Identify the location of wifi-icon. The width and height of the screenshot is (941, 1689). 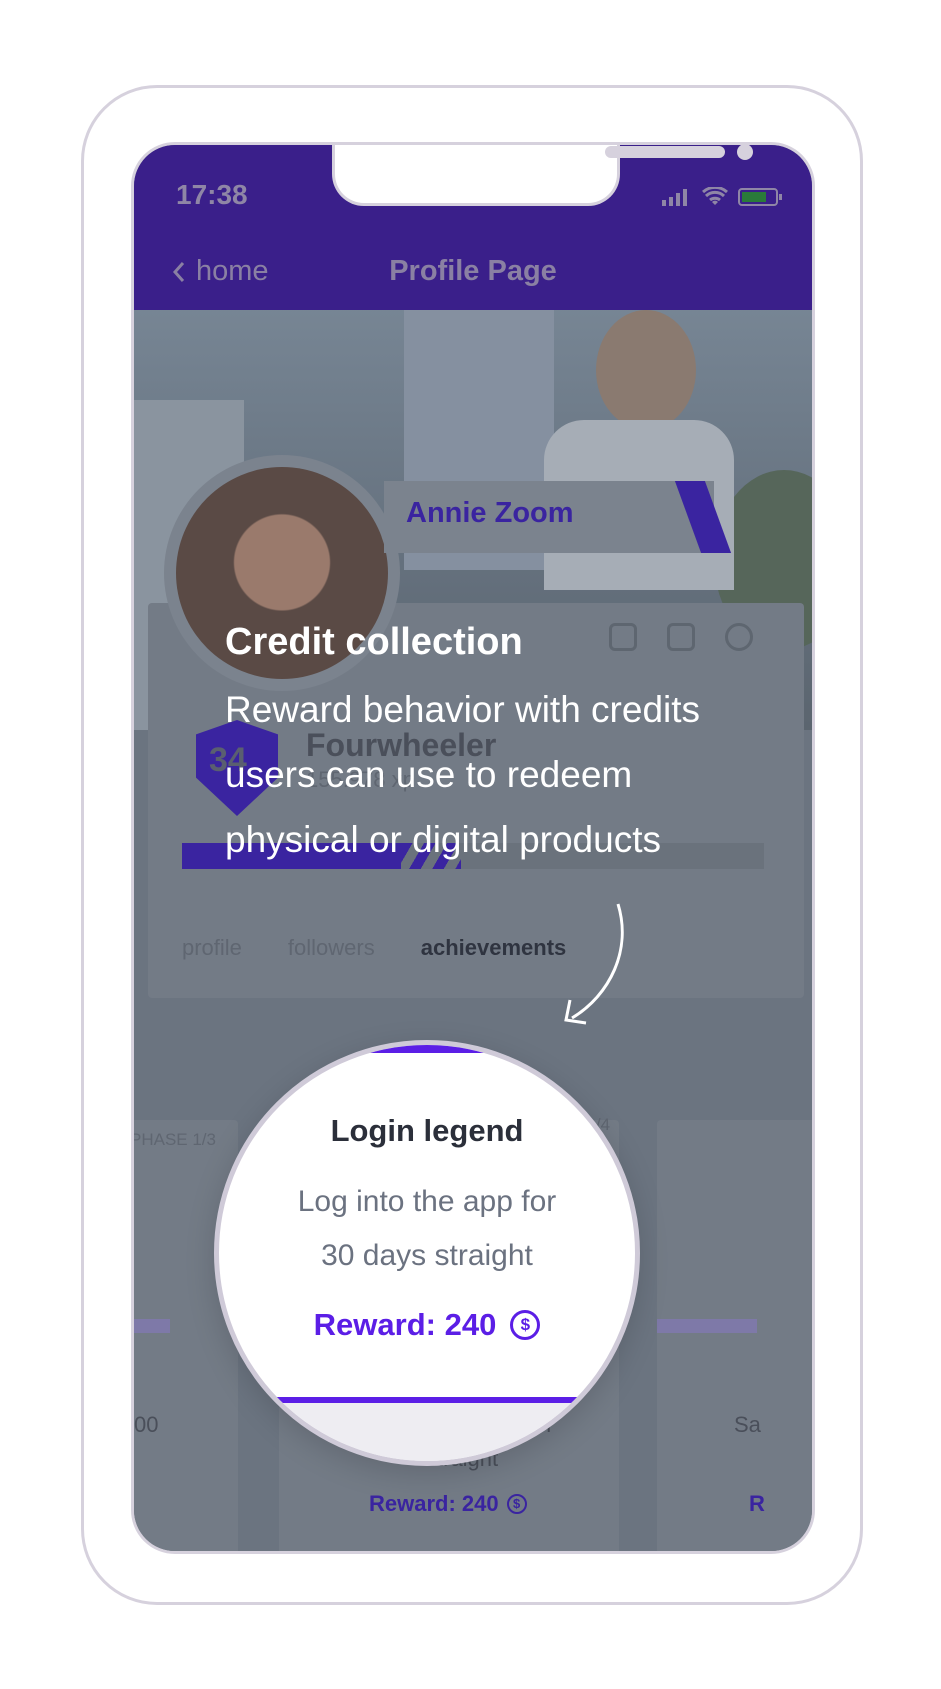
(715, 196).